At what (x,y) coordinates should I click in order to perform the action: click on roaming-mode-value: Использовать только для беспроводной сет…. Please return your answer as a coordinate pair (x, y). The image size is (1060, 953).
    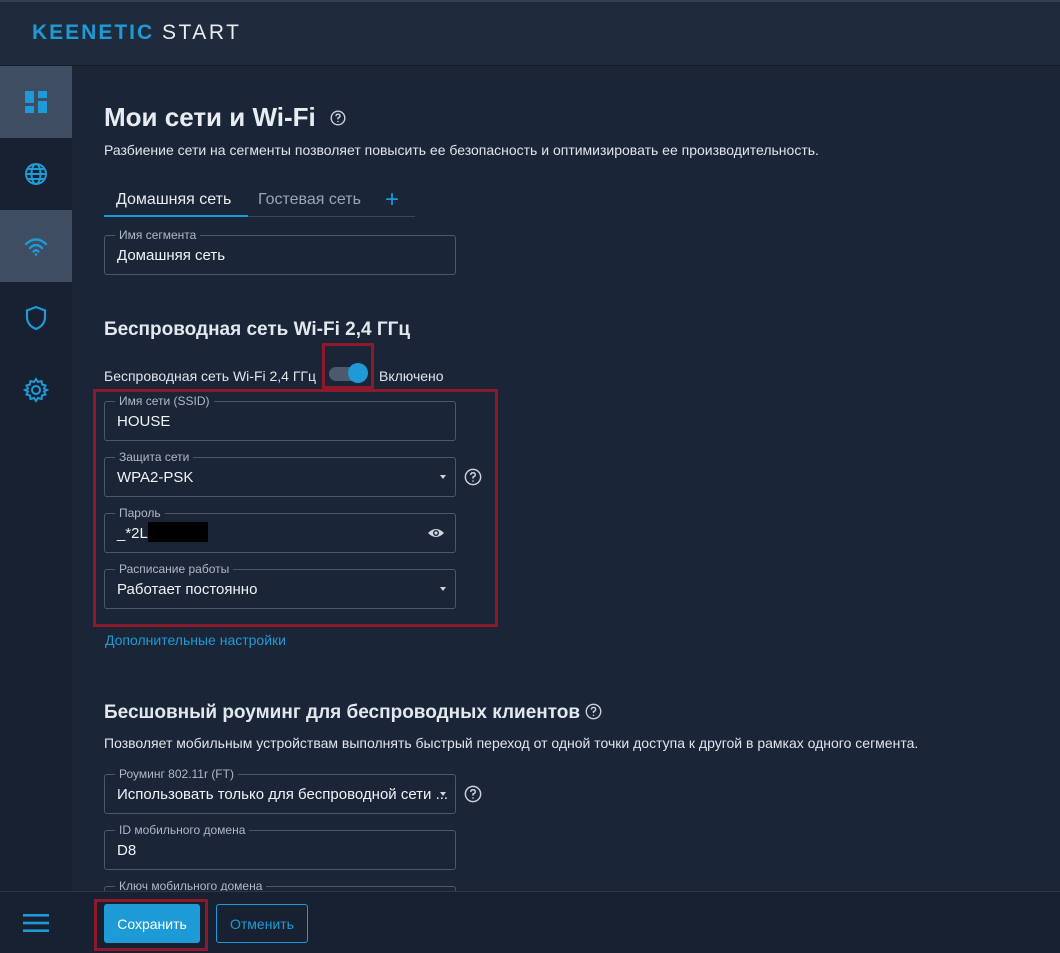
    Looking at the image, I should click on (283, 794).